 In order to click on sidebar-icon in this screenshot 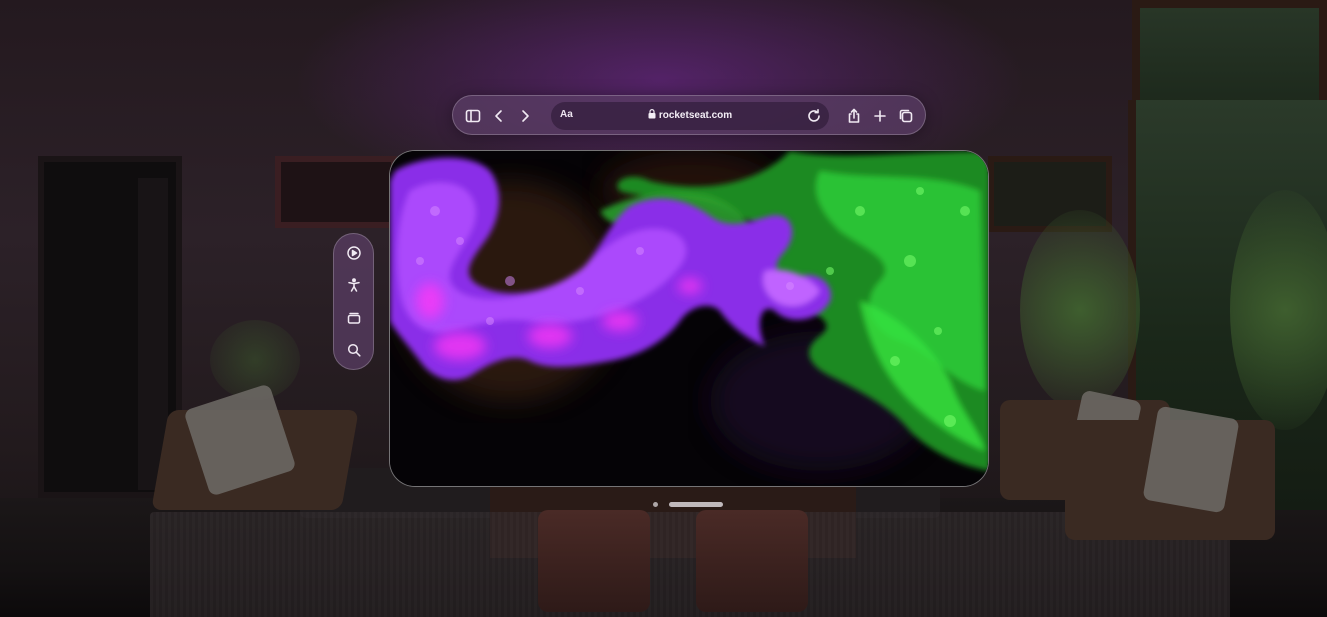, I will do `click(473, 116)`.